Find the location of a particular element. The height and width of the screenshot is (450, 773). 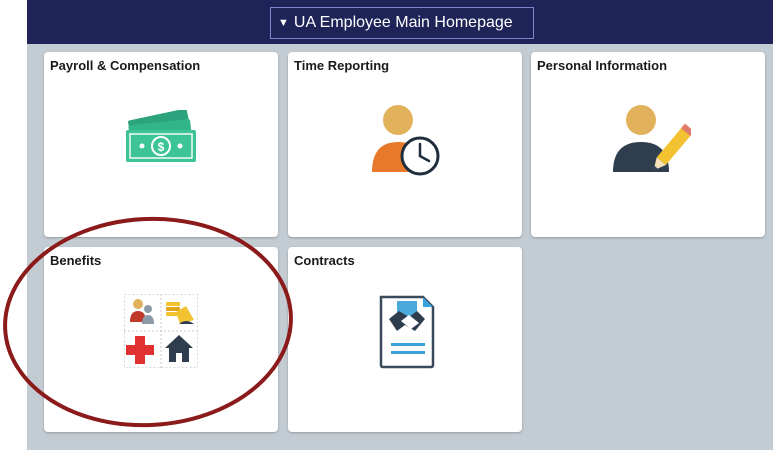

tile-title: Payroll & Compensation is located at coordinates (125, 65).